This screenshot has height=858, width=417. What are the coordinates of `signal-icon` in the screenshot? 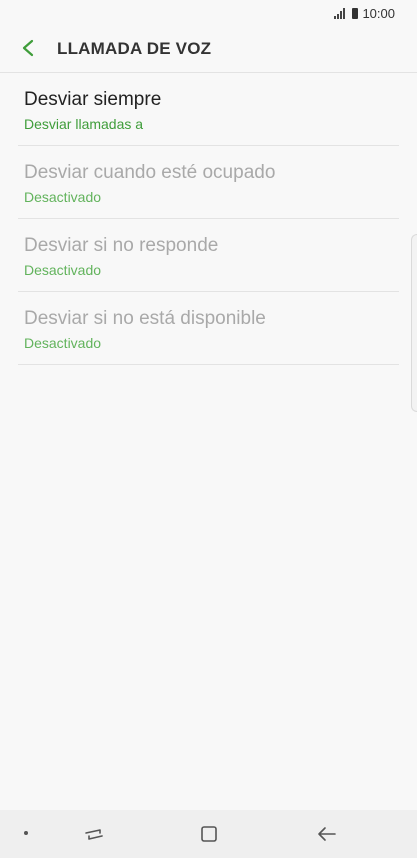 It's located at (341, 13).